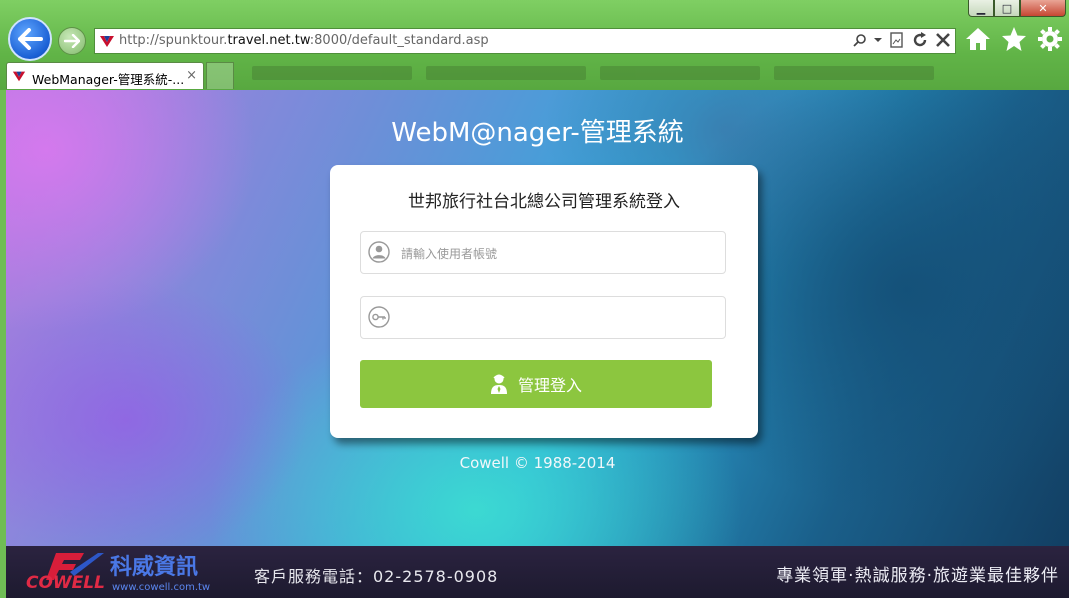  I want to click on back-arrow-icon, so click(30, 39).